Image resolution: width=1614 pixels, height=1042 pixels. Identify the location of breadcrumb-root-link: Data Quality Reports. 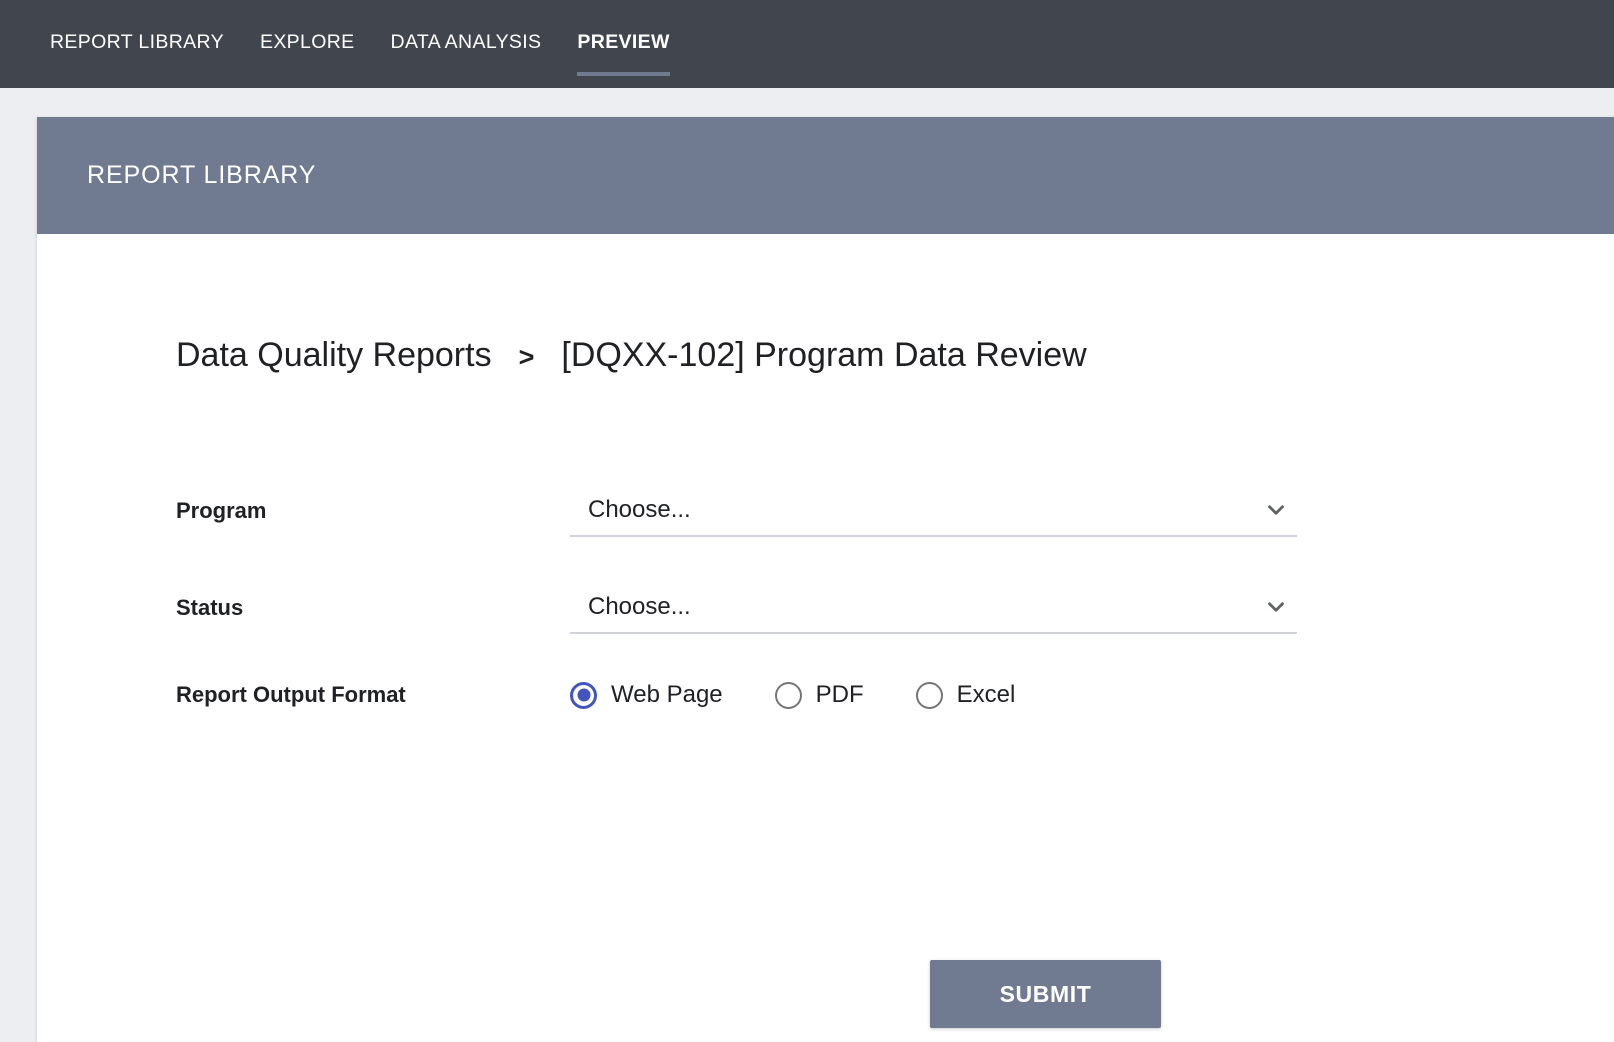
(334, 355).